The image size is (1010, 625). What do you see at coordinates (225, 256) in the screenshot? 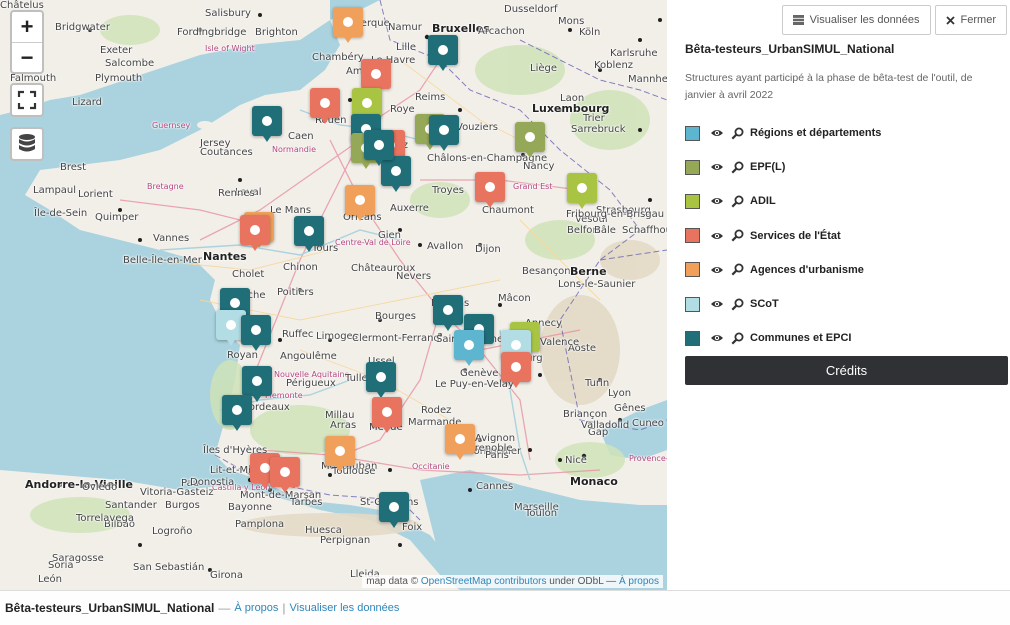
I see `place-label: Nantes` at bounding box center [225, 256].